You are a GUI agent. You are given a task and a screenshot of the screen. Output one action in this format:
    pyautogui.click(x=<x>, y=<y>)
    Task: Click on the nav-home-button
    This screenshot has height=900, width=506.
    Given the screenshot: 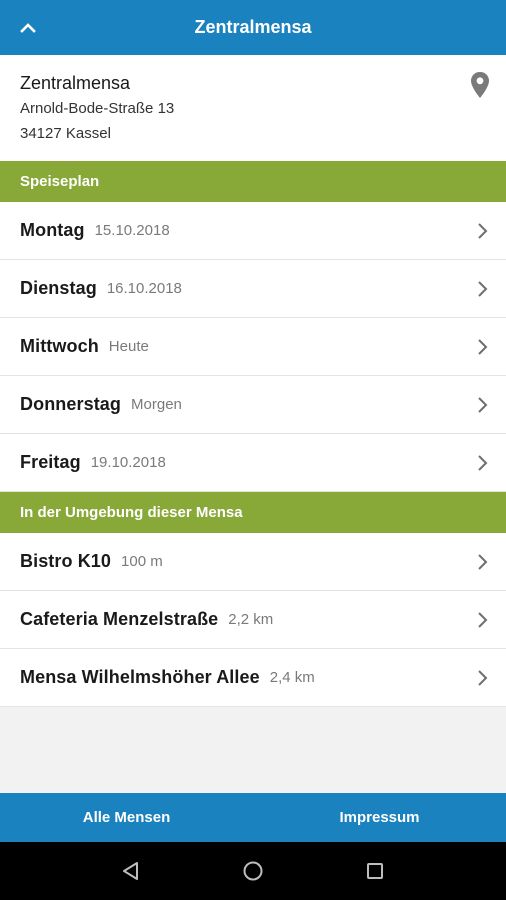 What is the action you would take?
    pyautogui.click(x=253, y=871)
    